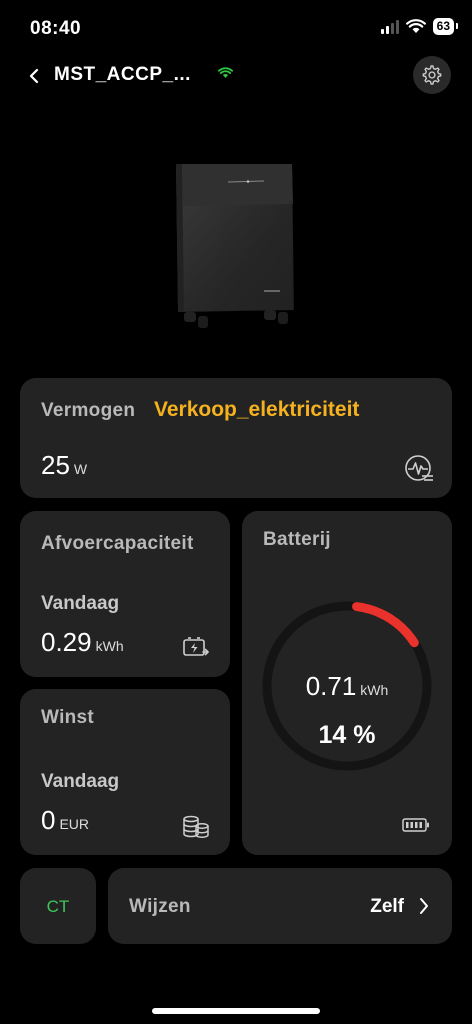 This screenshot has width=472, height=1024. What do you see at coordinates (56, 28) in the screenshot?
I see `status-time: 08:40` at bounding box center [56, 28].